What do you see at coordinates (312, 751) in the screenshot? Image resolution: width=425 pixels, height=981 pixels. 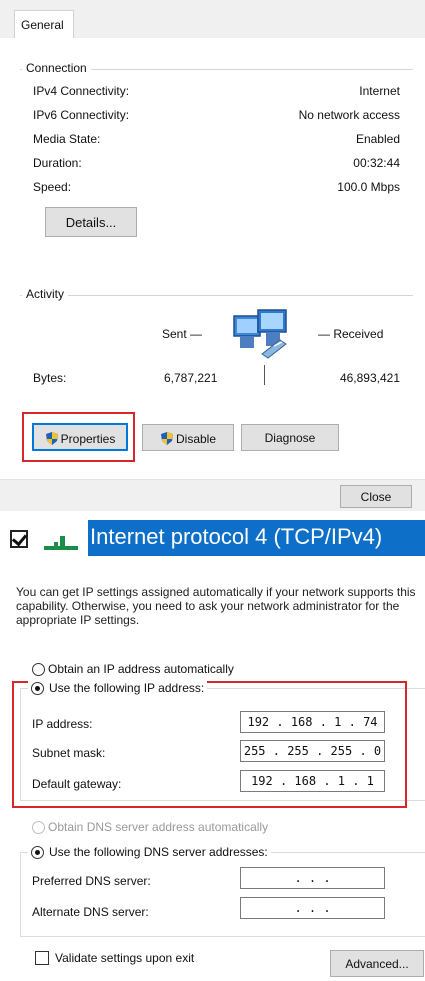 I see `subnet-mask-field: 255 . 255 . 255 . 0` at bounding box center [312, 751].